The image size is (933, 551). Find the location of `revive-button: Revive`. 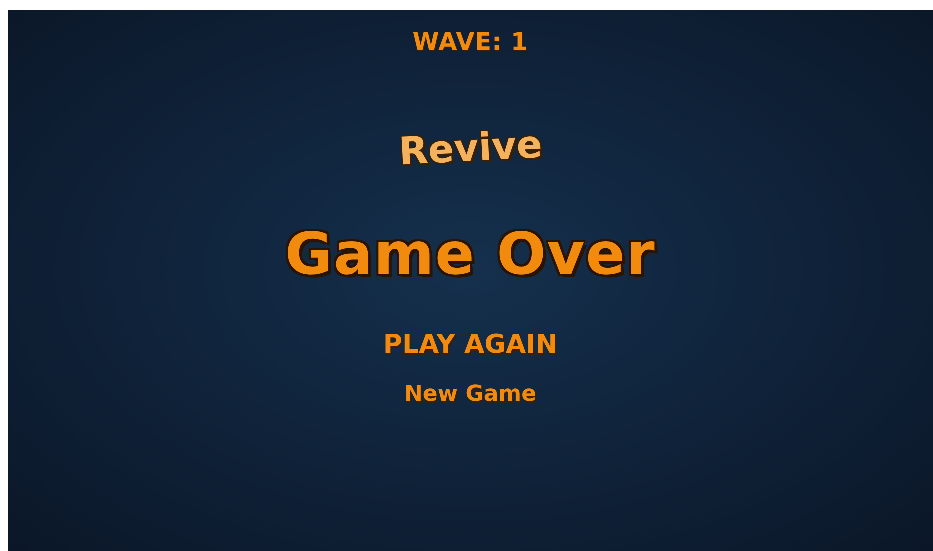

revive-button: Revive is located at coordinates (471, 148).